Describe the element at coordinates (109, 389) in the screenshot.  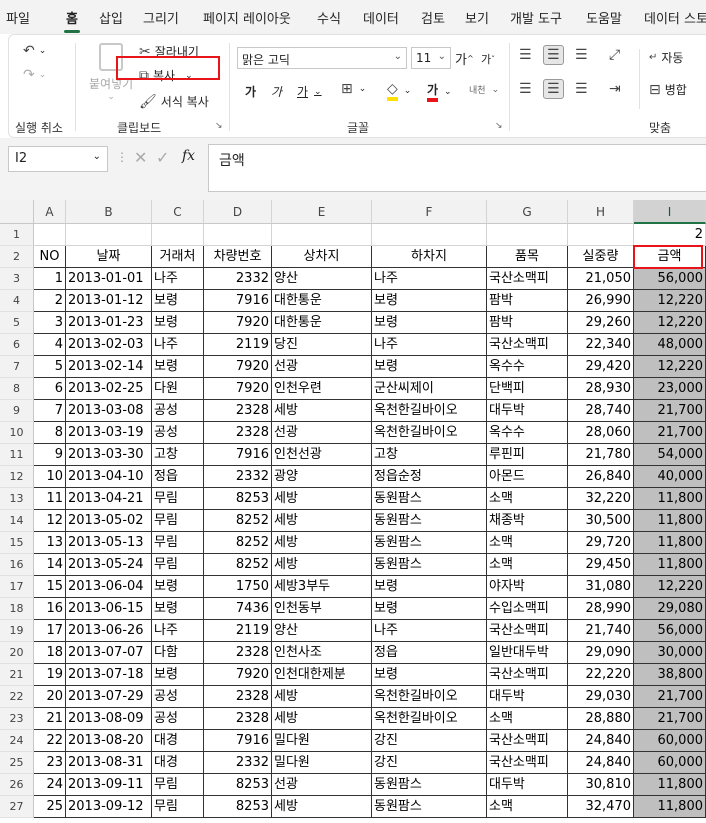
I see `cell-B8: 2013-02-25` at that location.